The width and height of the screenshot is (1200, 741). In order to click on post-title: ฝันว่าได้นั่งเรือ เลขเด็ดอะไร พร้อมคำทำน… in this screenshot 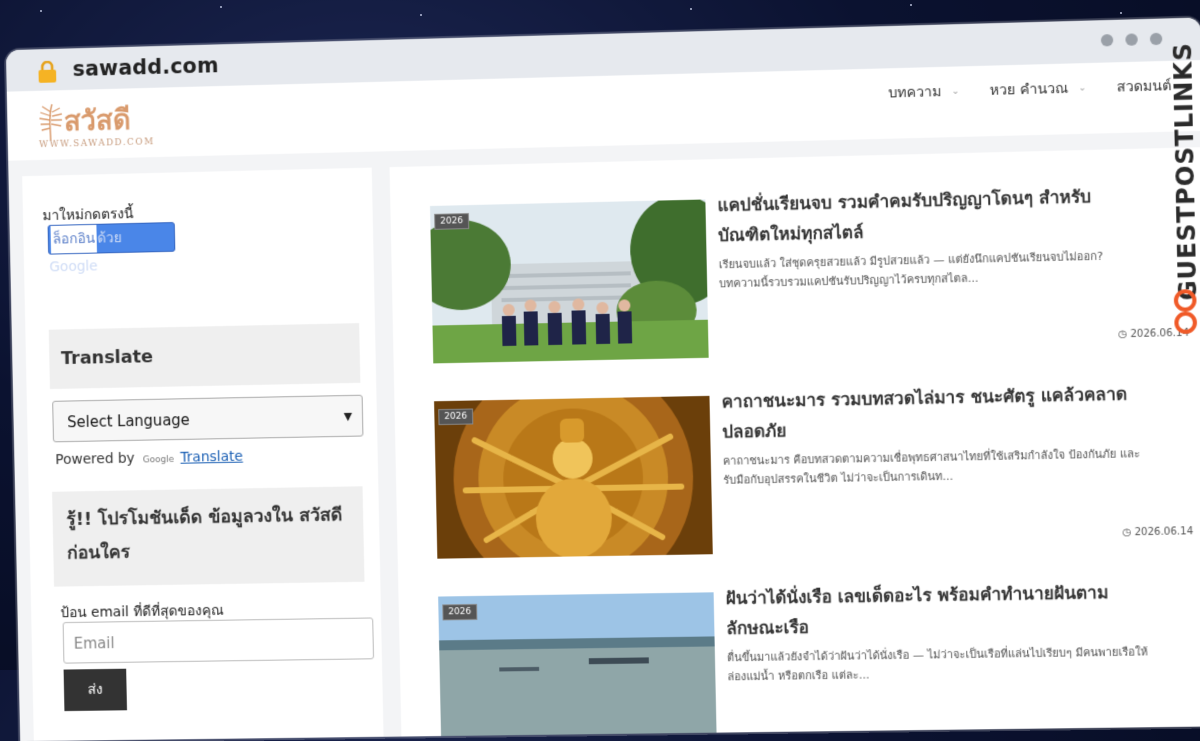, I will do `click(938, 610)`.